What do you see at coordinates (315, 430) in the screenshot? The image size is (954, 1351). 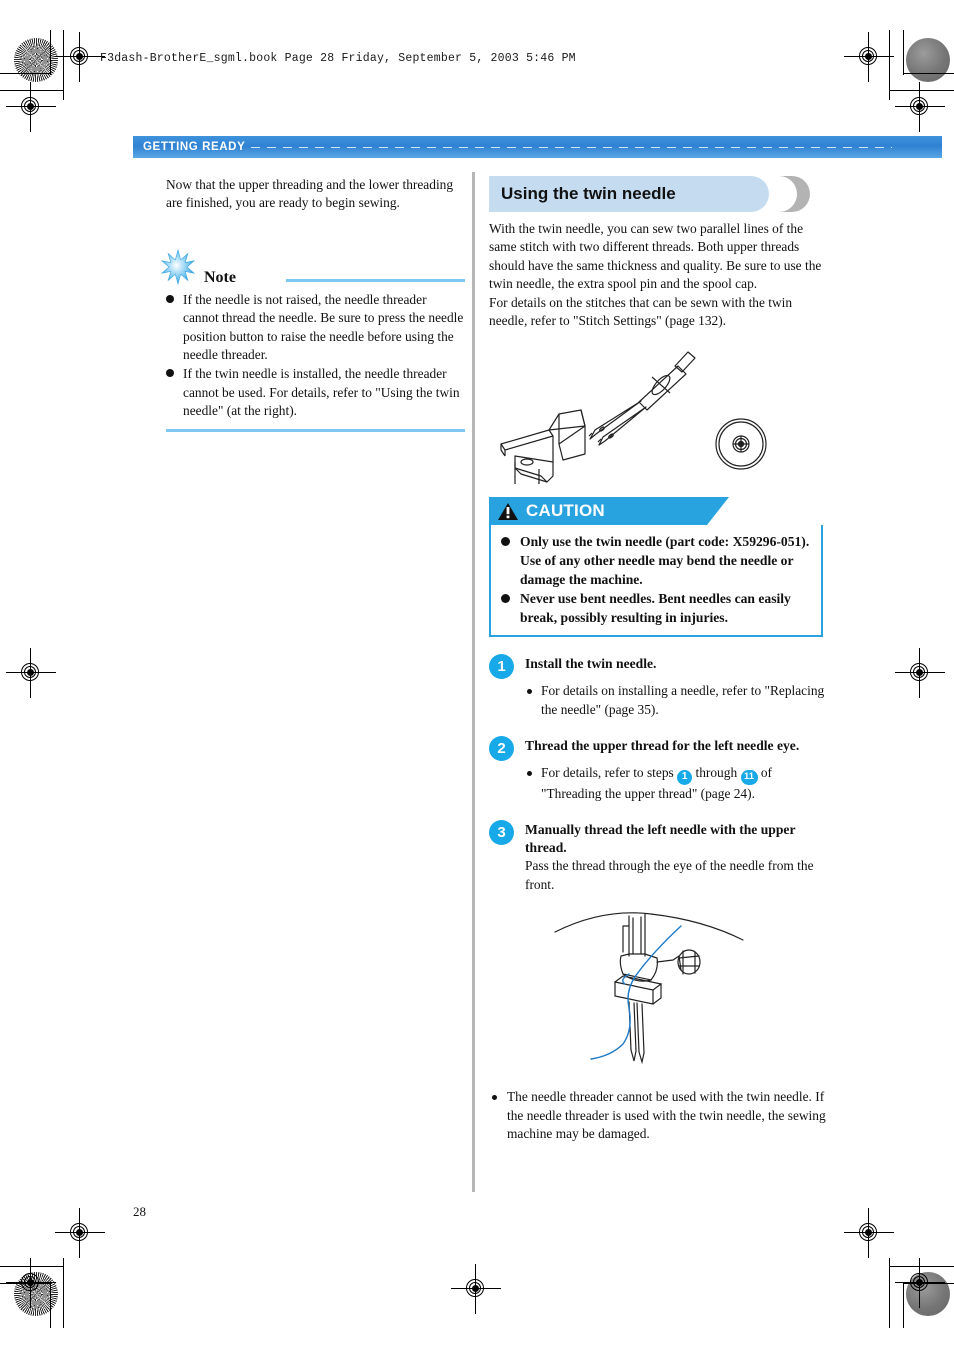 I see `note-bottom-rule` at bounding box center [315, 430].